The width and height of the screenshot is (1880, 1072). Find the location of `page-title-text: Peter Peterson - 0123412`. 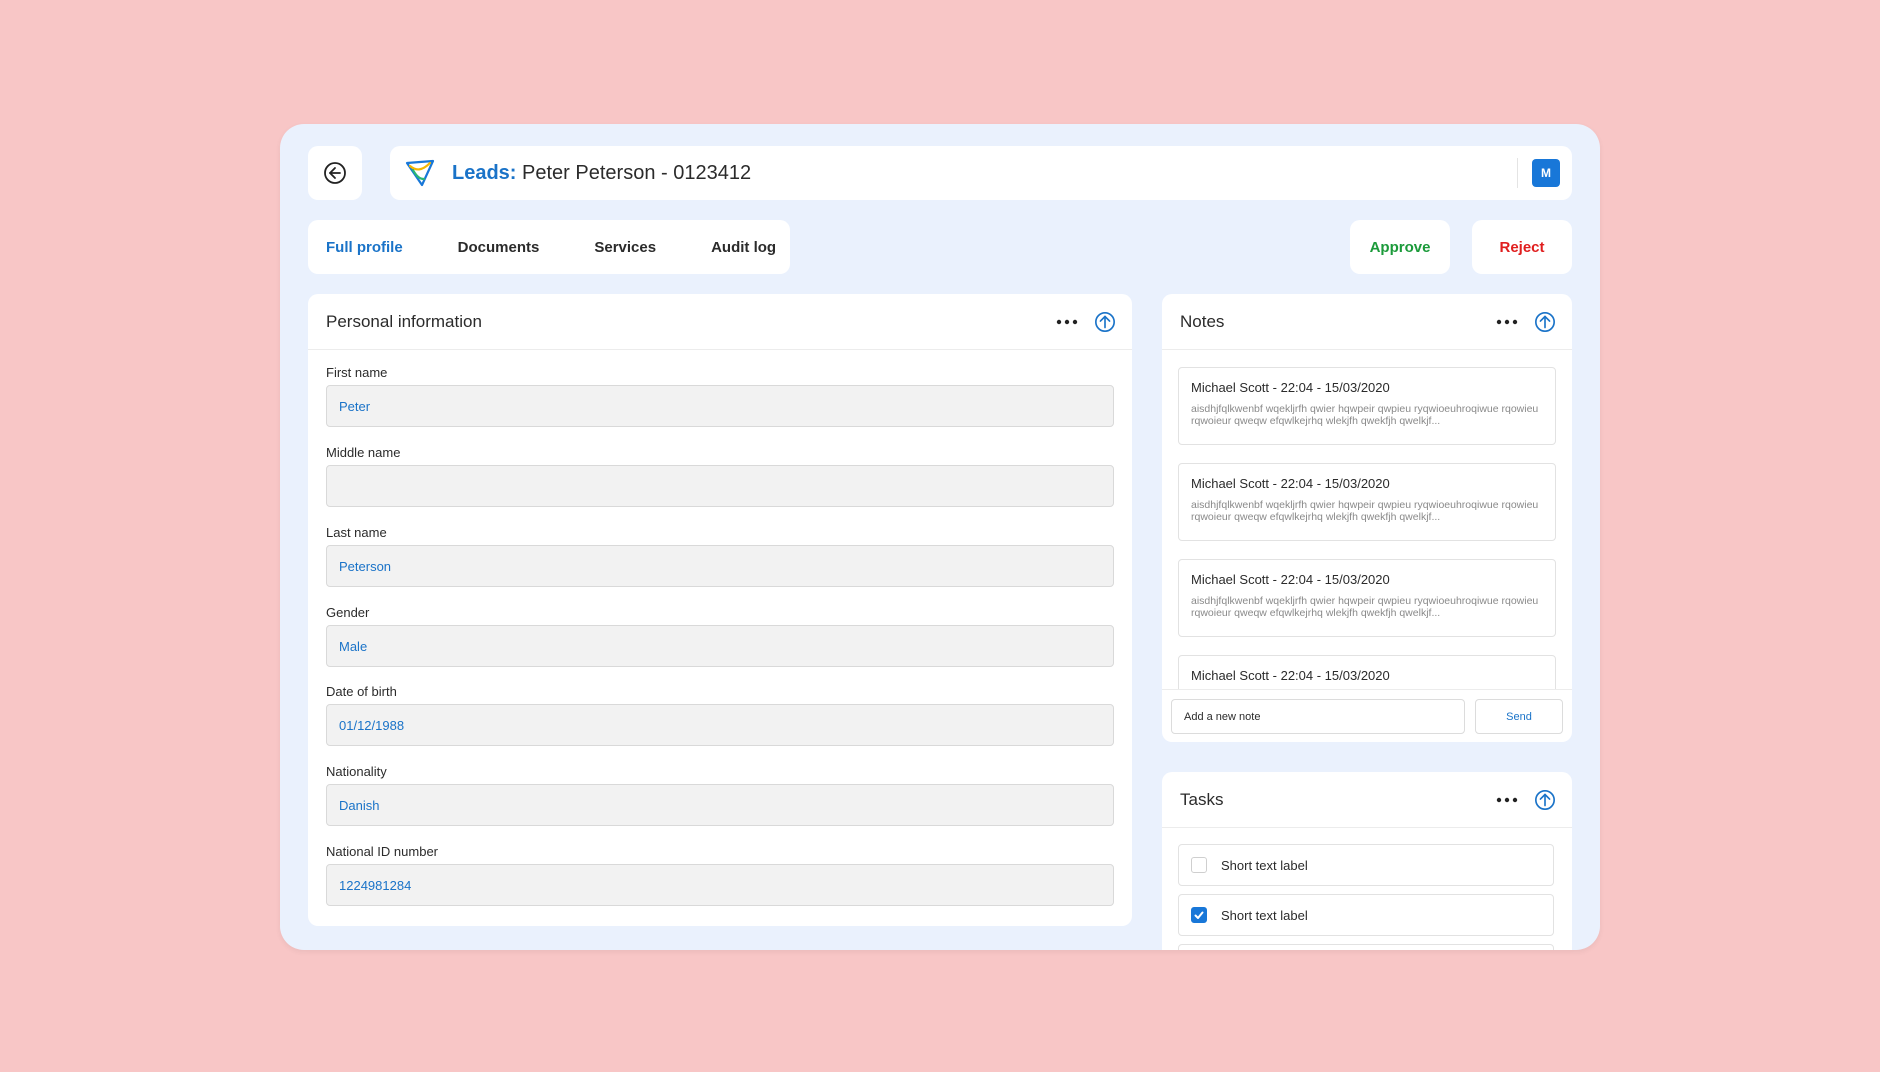

page-title-text: Peter Peterson - 0123412 is located at coordinates (637, 172).